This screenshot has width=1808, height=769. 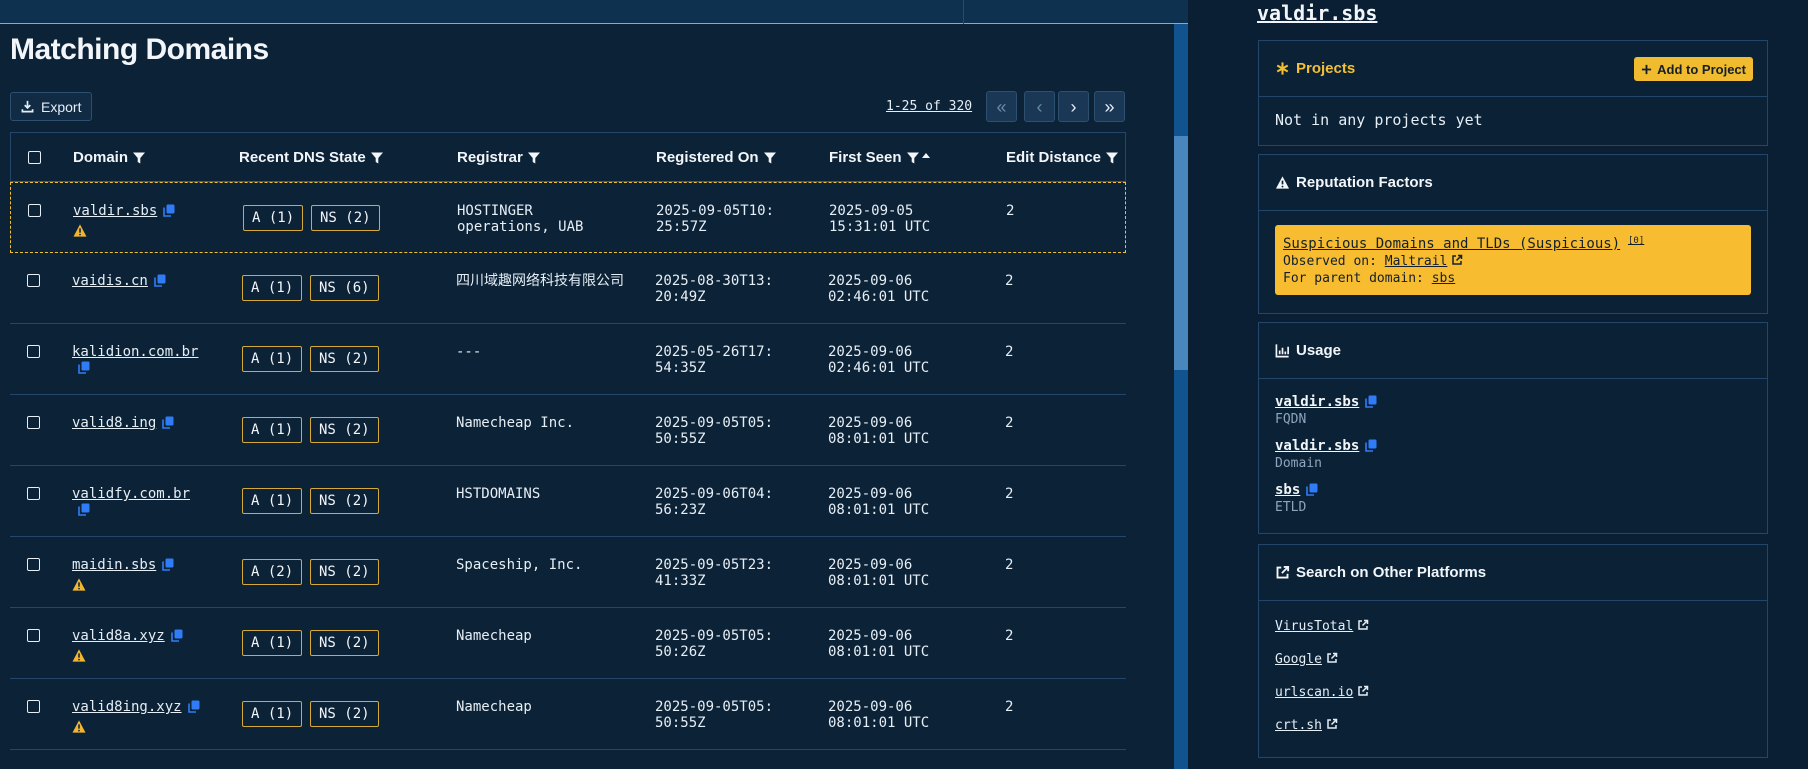 What do you see at coordinates (131, 494) in the screenshot?
I see `domain-link: validfy.com.br` at bounding box center [131, 494].